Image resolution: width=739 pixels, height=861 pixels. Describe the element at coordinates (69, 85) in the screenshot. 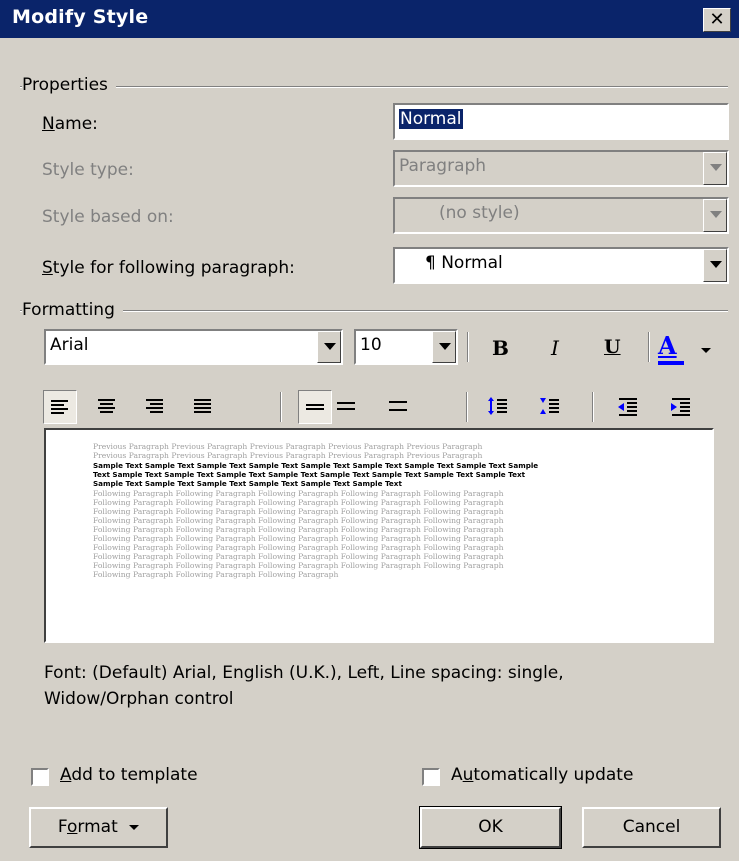

I see `properties-group-label: Properties` at that location.